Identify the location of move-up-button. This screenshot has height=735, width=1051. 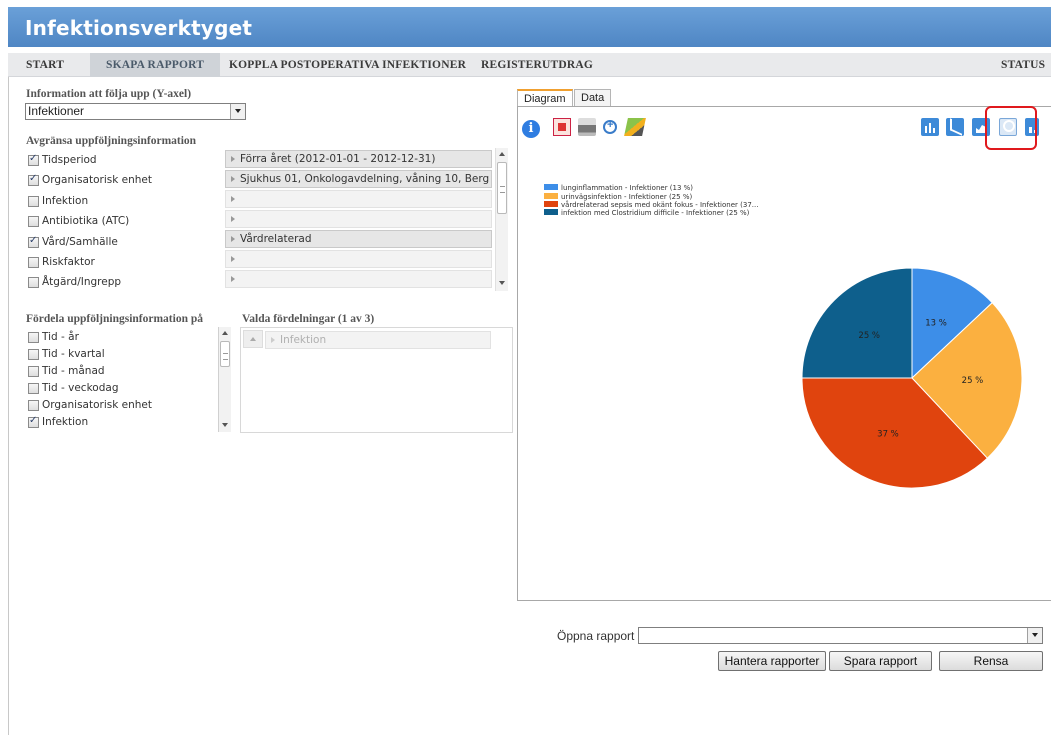
(253, 339).